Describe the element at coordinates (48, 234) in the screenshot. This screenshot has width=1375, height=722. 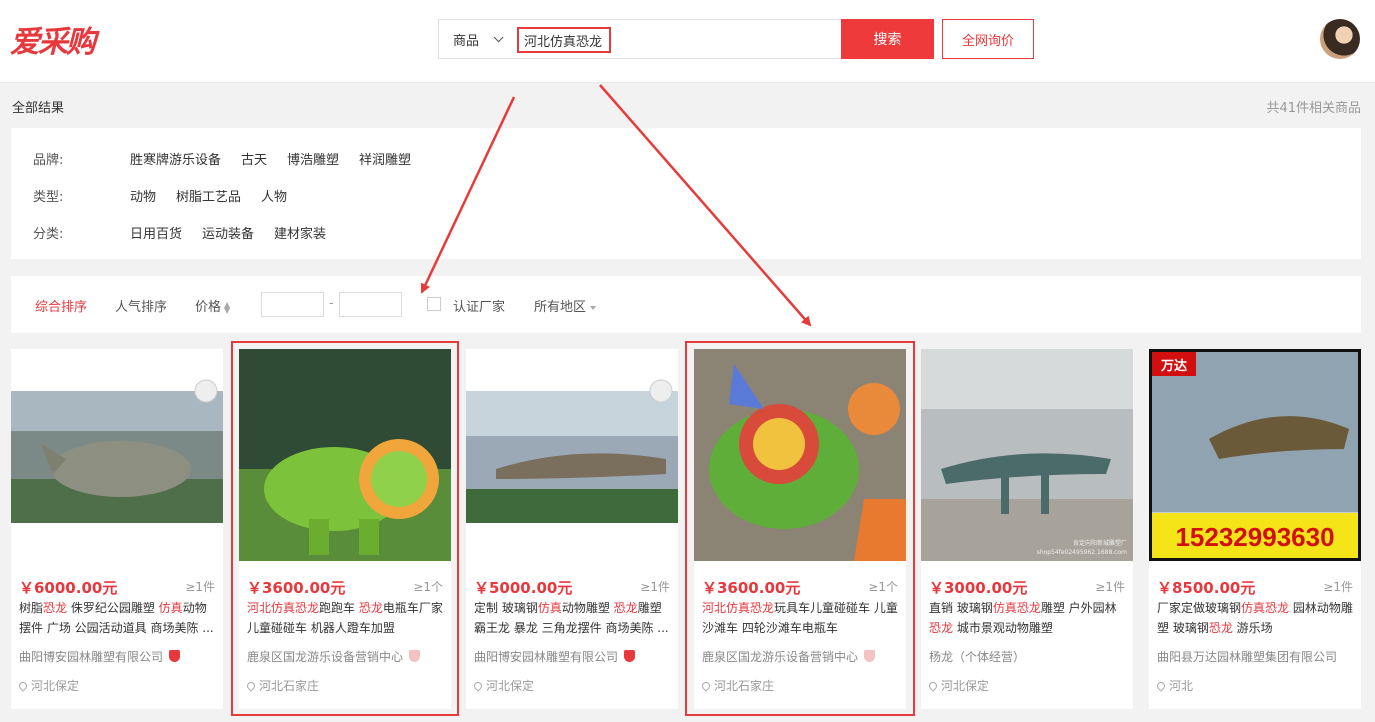
I see `filter-label-category: 分类:` at that location.